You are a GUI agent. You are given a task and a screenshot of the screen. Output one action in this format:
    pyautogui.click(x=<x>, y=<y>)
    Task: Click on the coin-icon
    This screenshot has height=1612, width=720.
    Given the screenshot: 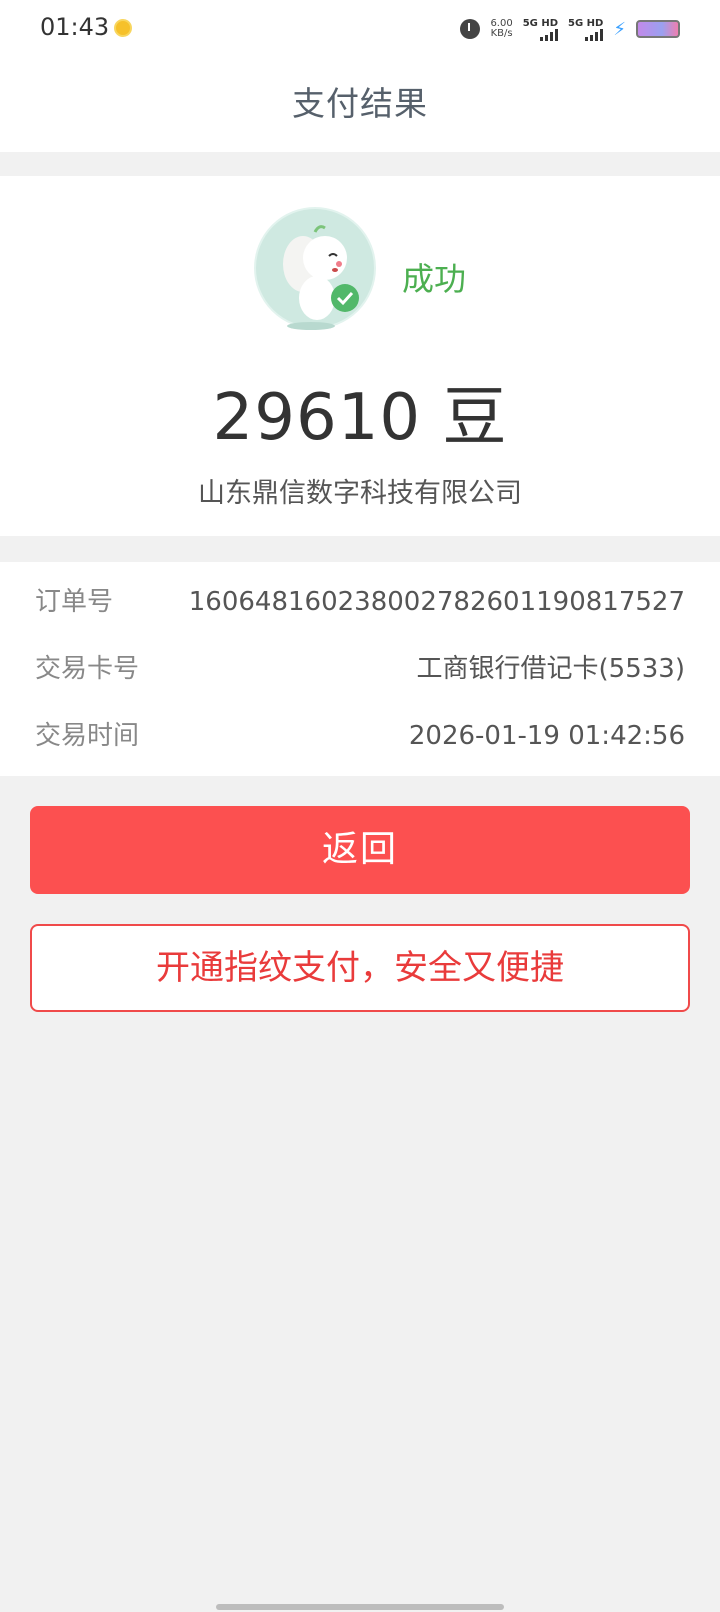 What is the action you would take?
    pyautogui.click(x=123, y=28)
    